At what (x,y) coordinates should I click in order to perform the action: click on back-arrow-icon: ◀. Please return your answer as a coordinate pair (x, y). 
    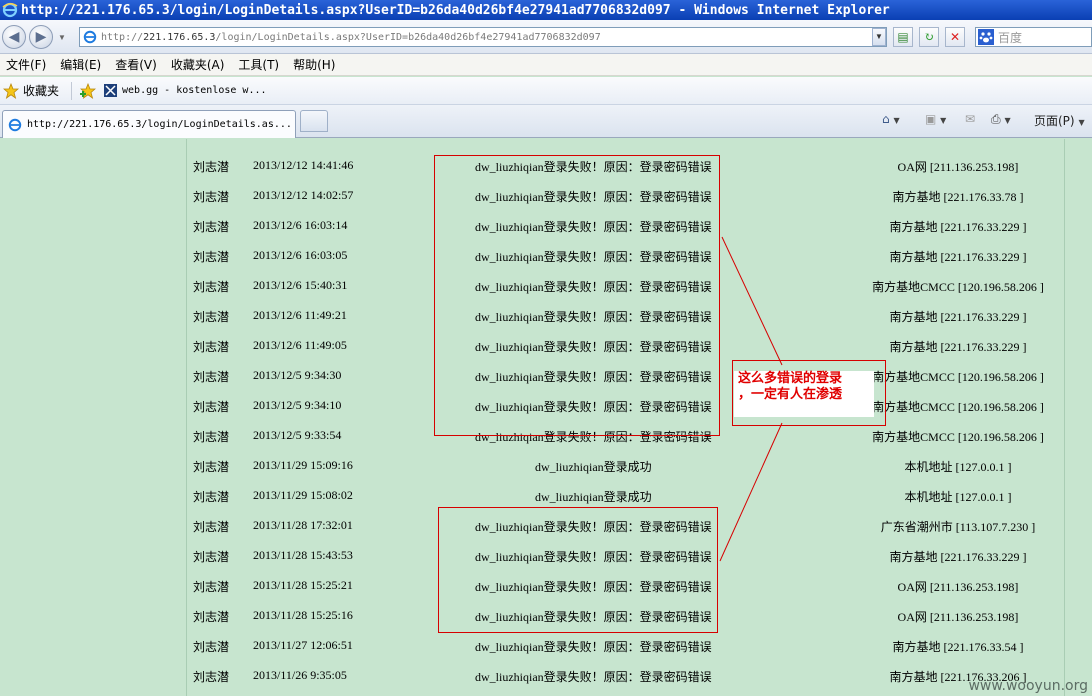
    Looking at the image, I should click on (14, 37).